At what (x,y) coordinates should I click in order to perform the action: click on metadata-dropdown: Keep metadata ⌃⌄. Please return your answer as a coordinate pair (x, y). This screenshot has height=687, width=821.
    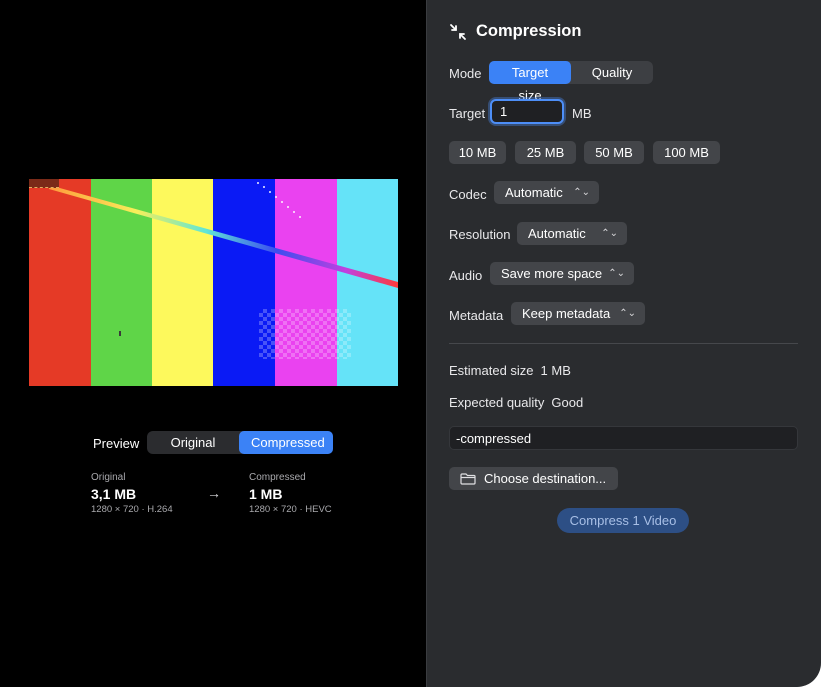
    Looking at the image, I should click on (578, 313).